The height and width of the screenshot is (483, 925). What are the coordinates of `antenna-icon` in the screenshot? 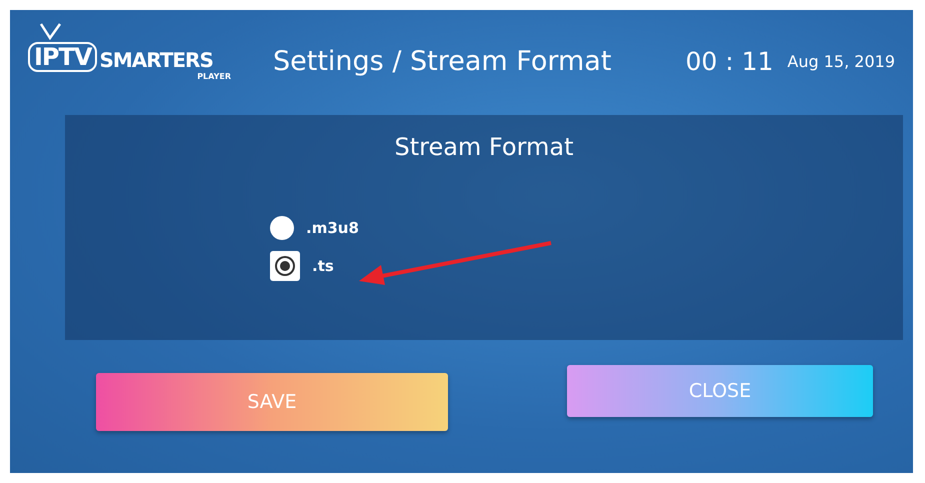 It's located at (51, 31).